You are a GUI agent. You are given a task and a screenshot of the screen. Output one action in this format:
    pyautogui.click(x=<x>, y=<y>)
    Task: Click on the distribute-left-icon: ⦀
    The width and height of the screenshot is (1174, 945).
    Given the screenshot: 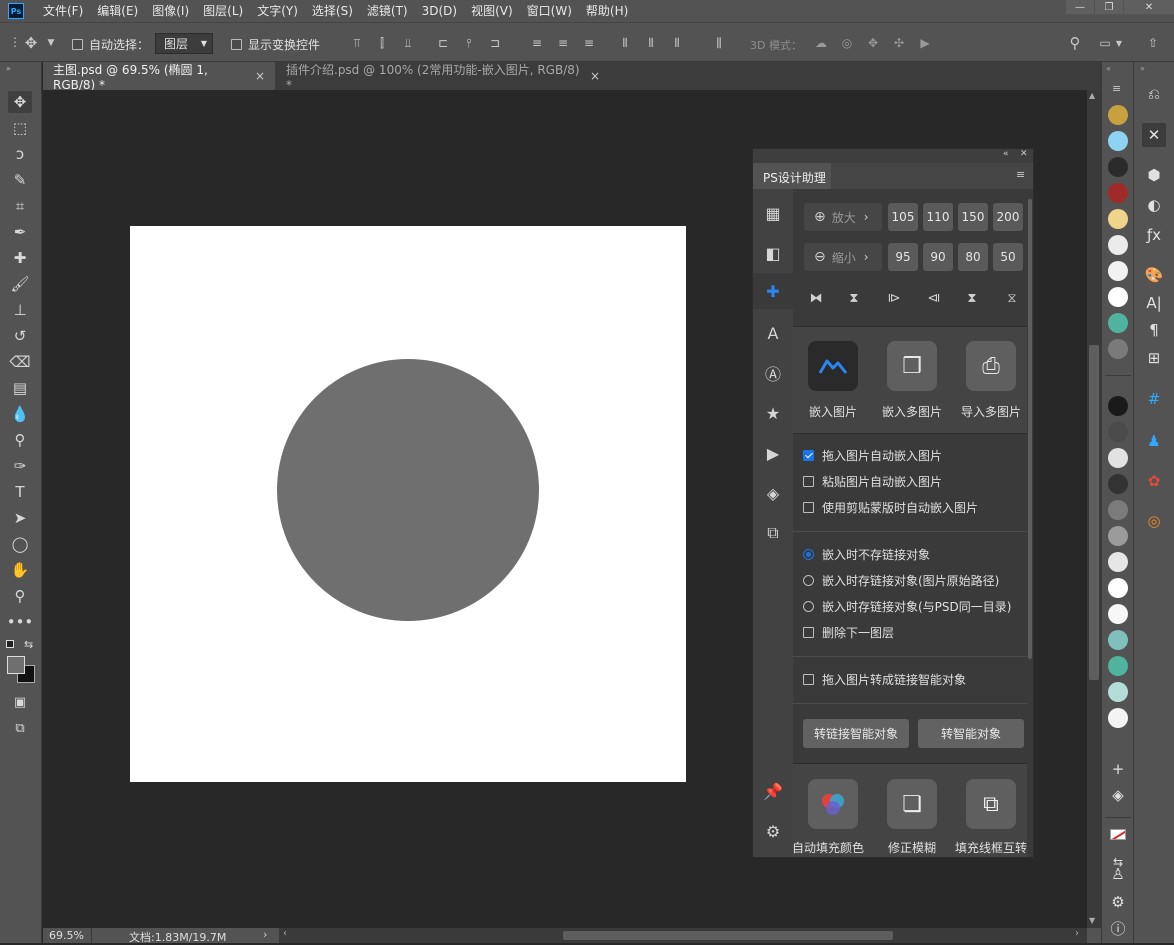 What is the action you would take?
    pyautogui.click(x=625, y=43)
    